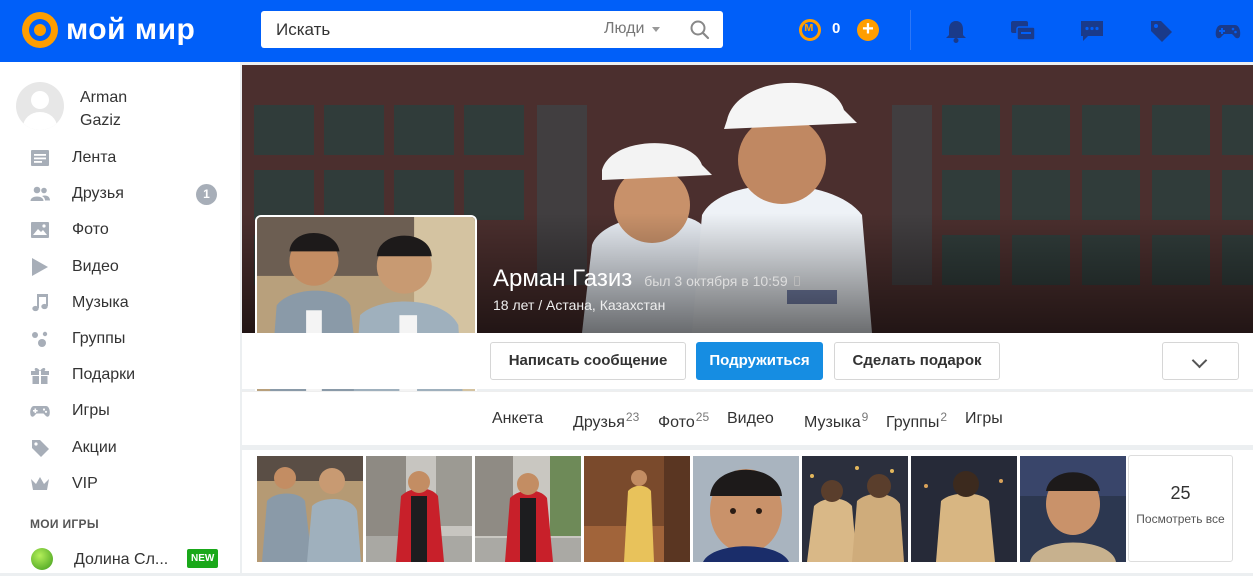 This screenshot has width=1253, height=576. Describe the element at coordinates (99, 339) in the screenshot. I see `sidebar-item-label: Группы` at that location.